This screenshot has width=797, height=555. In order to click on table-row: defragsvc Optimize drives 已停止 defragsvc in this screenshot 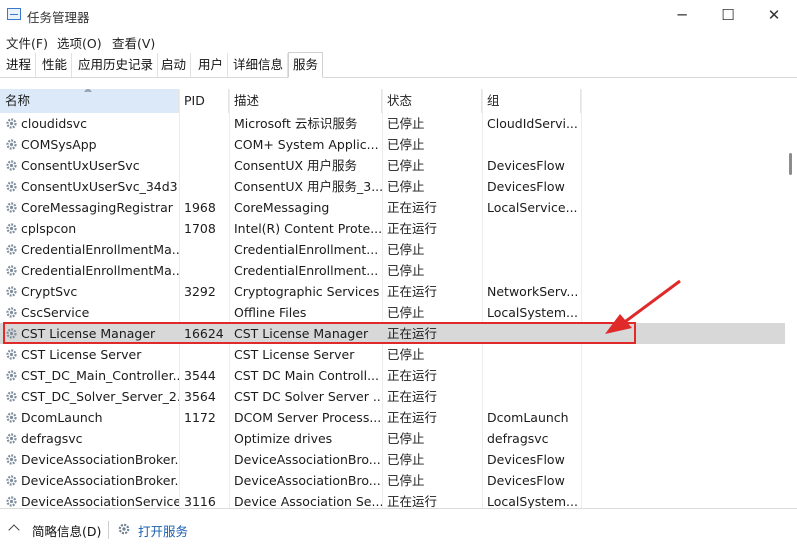, I will do `click(392, 438)`.